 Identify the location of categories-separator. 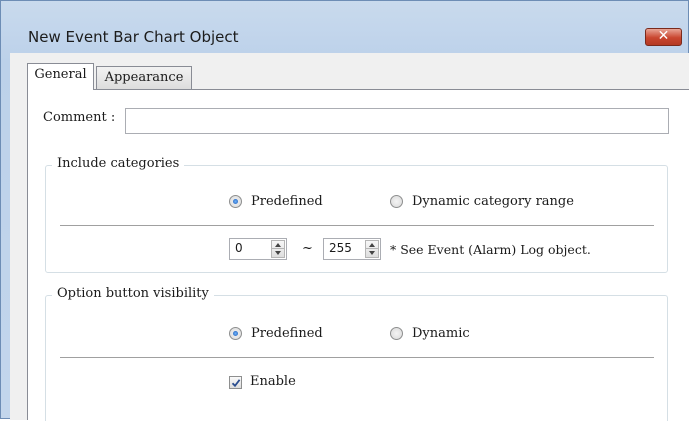
(357, 225).